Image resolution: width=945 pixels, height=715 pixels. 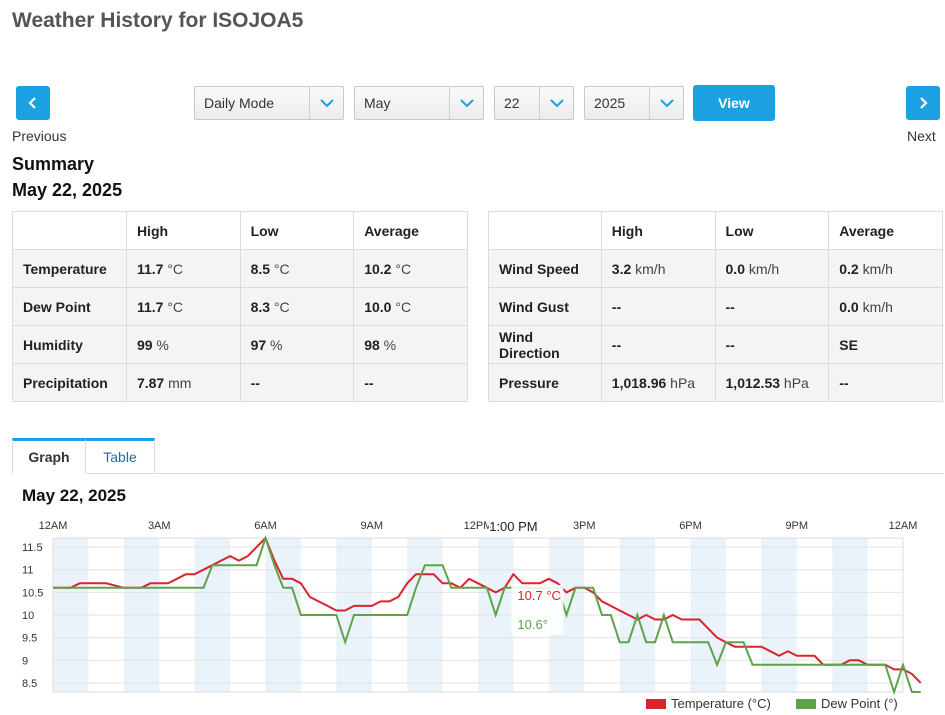 What do you see at coordinates (410, 306) in the screenshot?
I see `cell-avg: 10.0 °C` at bounding box center [410, 306].